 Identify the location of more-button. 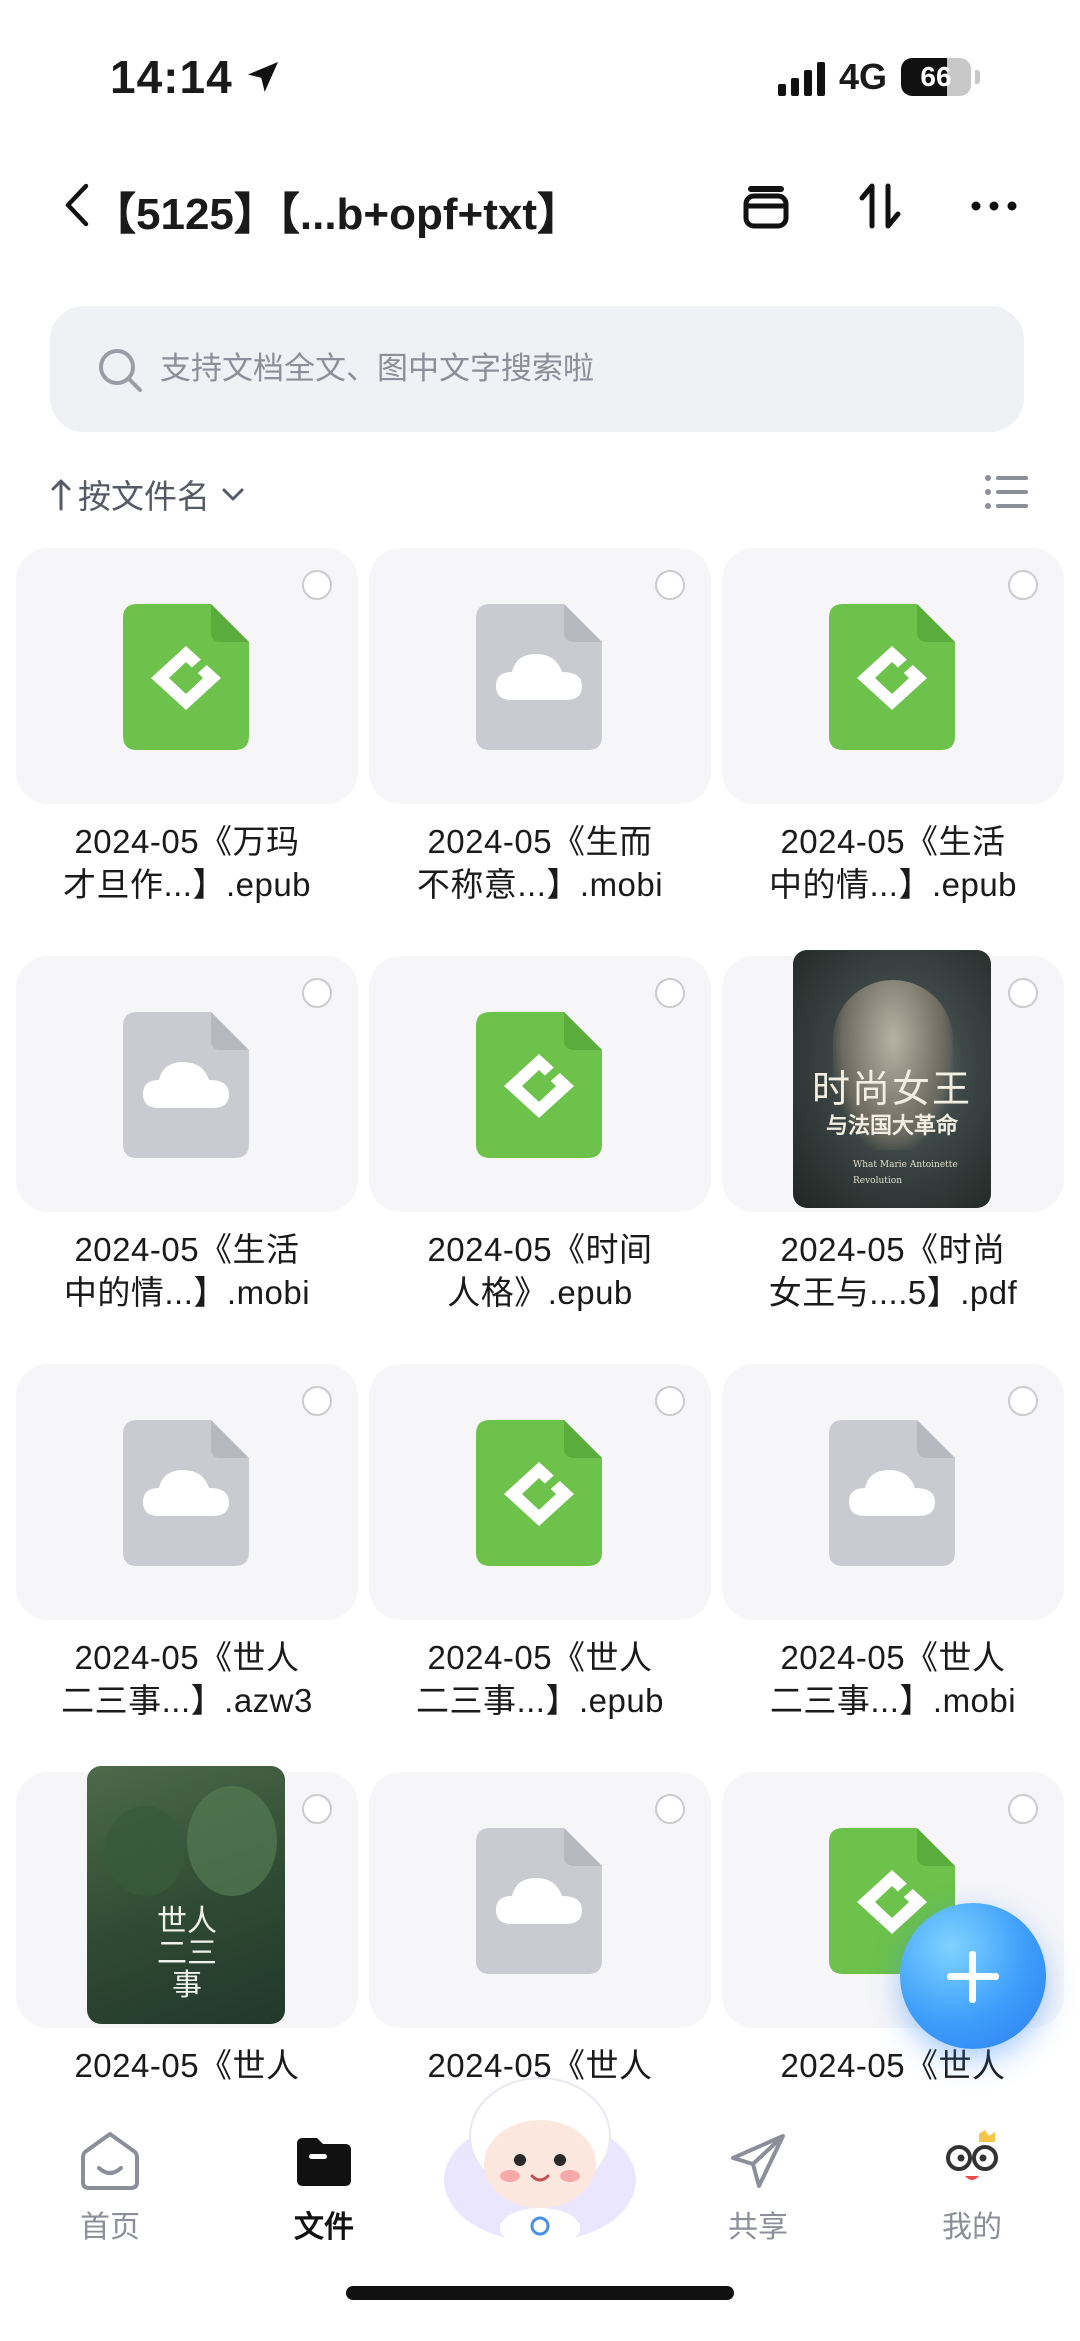
(994, 206).